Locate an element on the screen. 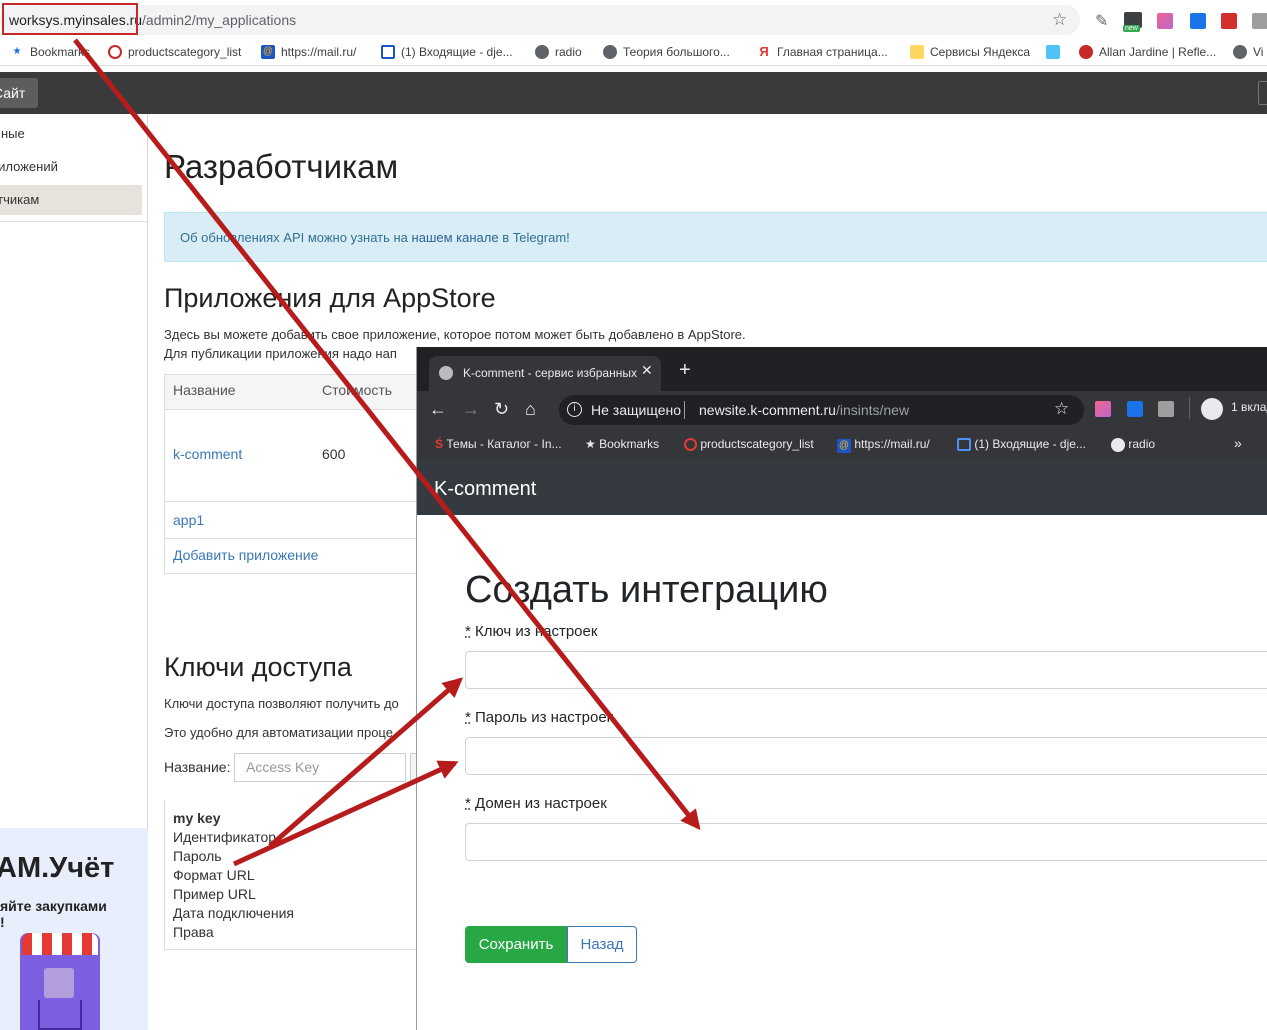 The width and height of the screenshot is (1267, 1030). url-path: /admin2/my_applications is located at coordinates (219, 20).